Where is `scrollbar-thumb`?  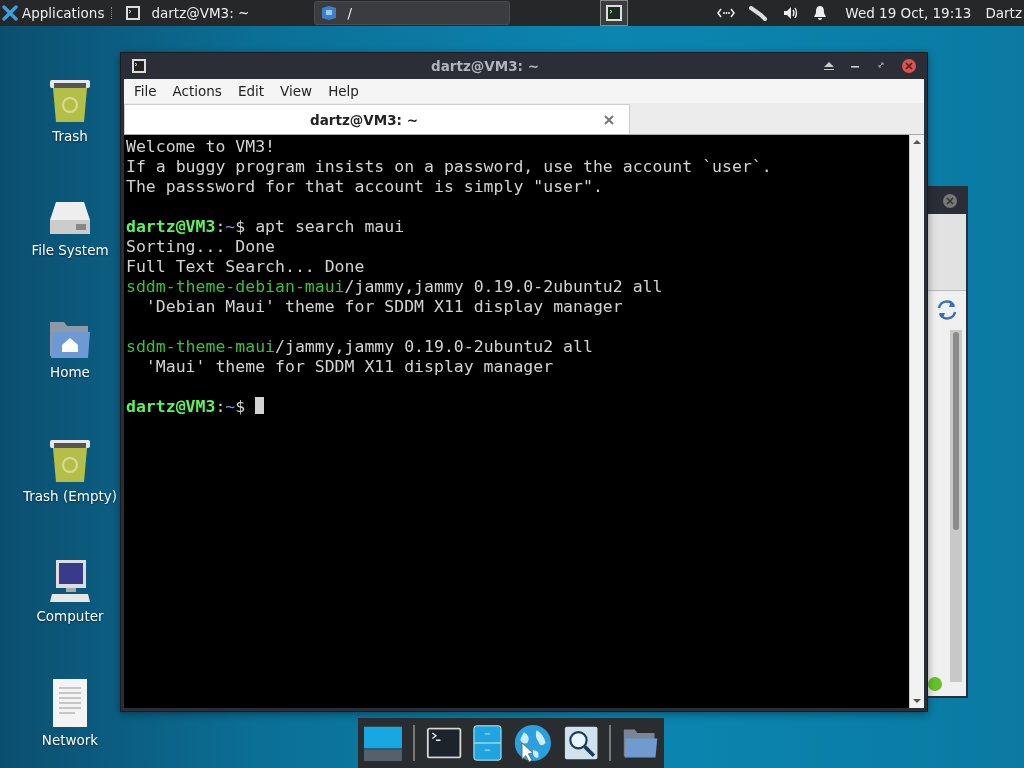 scrollbar-thumb is located at coordinates (956, 431).